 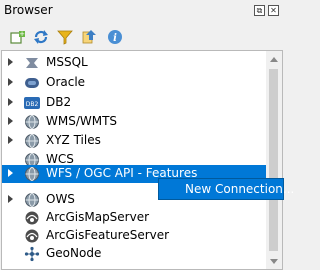 What do you see at coordinates (74, 253) in the screenshot?
I see `tree-item-label: GeoNode` at bounding box center [74, 253].